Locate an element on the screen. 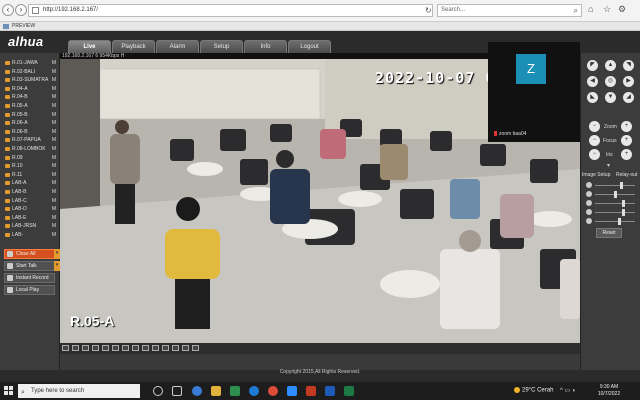 This screenshot has height=400, width=640. channel-item: LAB- M is located at coordinates (30, 235).